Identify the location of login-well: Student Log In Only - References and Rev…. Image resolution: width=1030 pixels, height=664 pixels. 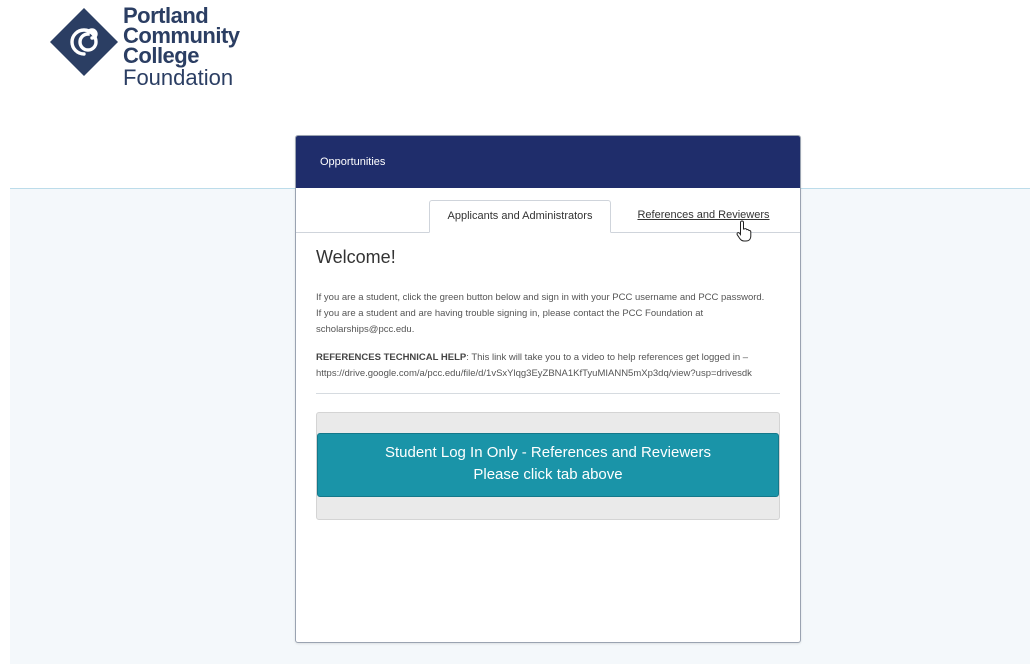
(548, 466).